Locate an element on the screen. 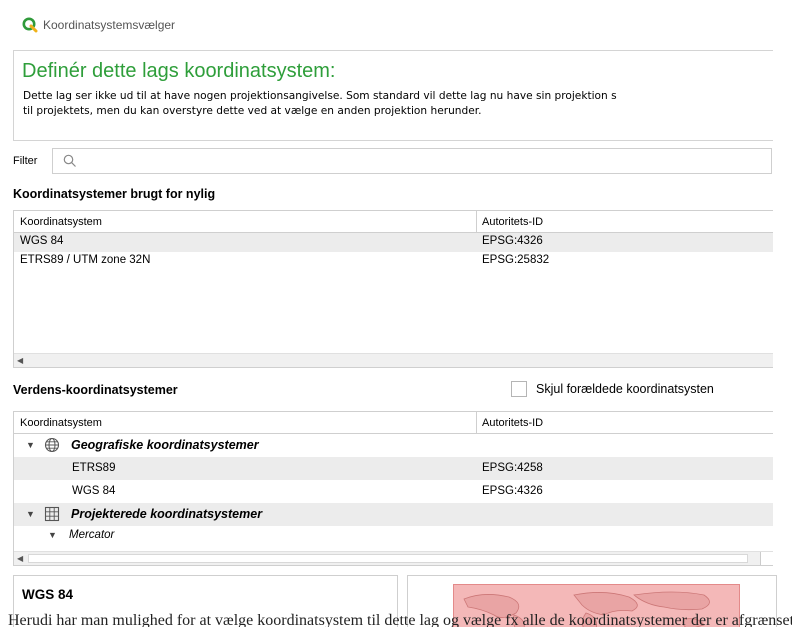 The width and height of the screenshot is (792, 627). group-label: Projekterede koordinatsystemer is located at coordinates (167, 514).